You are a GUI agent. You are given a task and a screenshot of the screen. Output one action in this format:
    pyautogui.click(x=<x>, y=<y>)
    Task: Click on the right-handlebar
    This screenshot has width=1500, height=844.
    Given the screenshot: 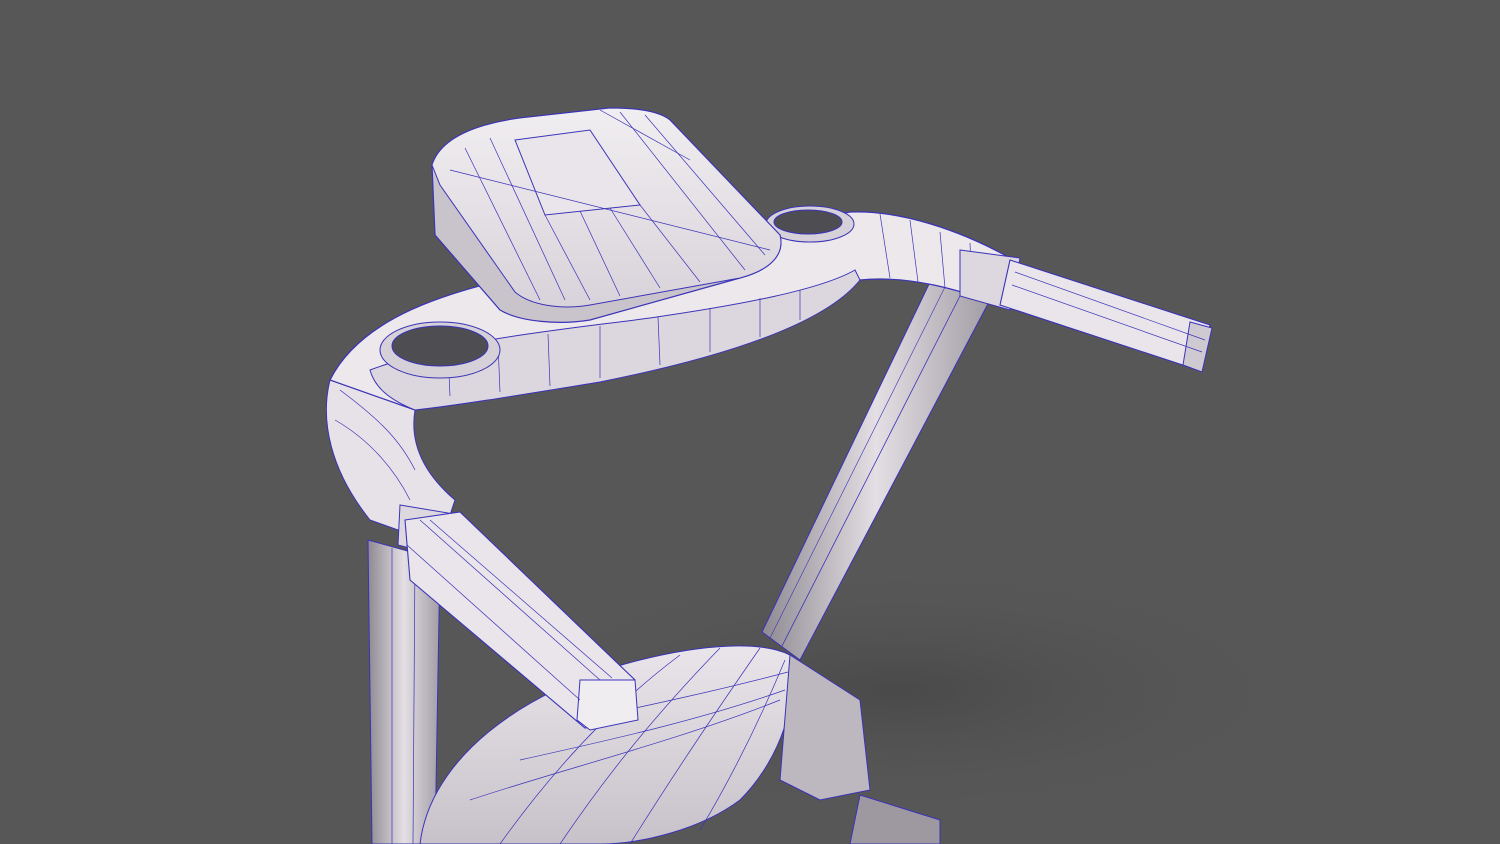 What is the action you would take?
    pyautogui.click(x=1086, y=311)
    